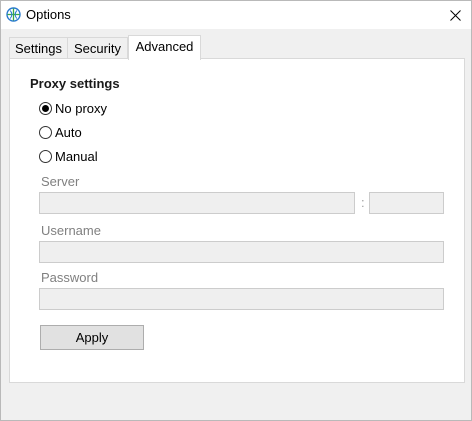 The width and height of the screenshot is (472, 421). Describe the element at coordinates (241, 252) in the screenshot. I see `username-input` at that location.